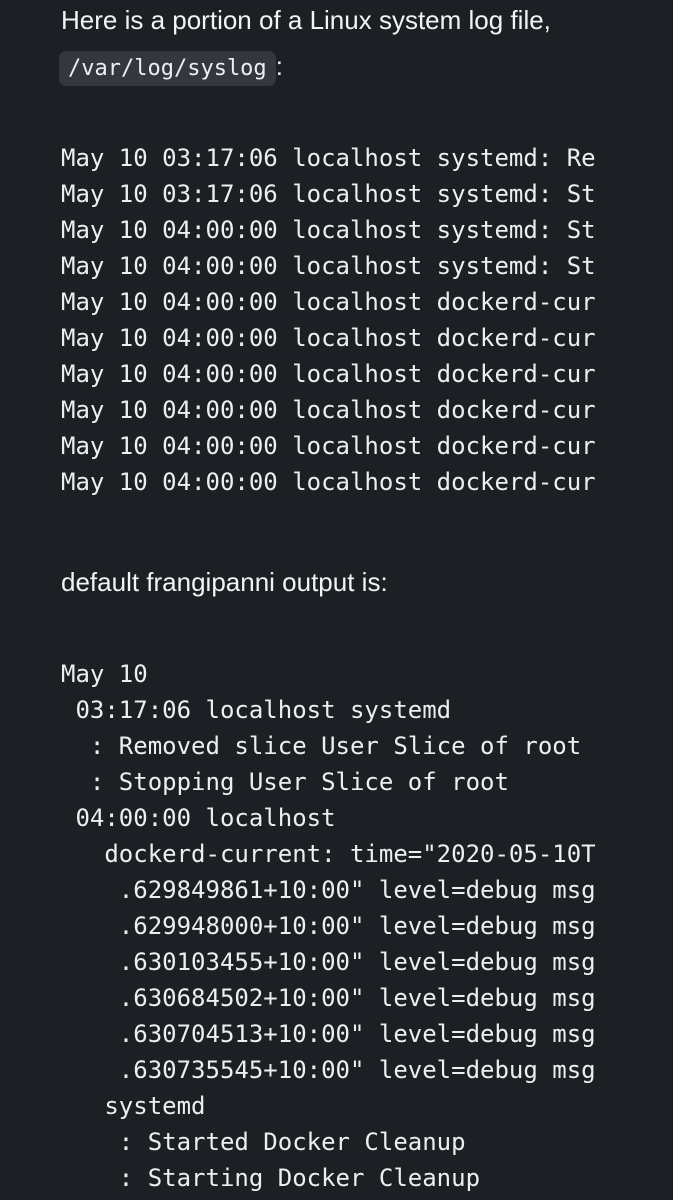 This screenshot has width=673, height=1200. I want to click on output-line: : Removed slice User Slice of root, so click(321, 746).